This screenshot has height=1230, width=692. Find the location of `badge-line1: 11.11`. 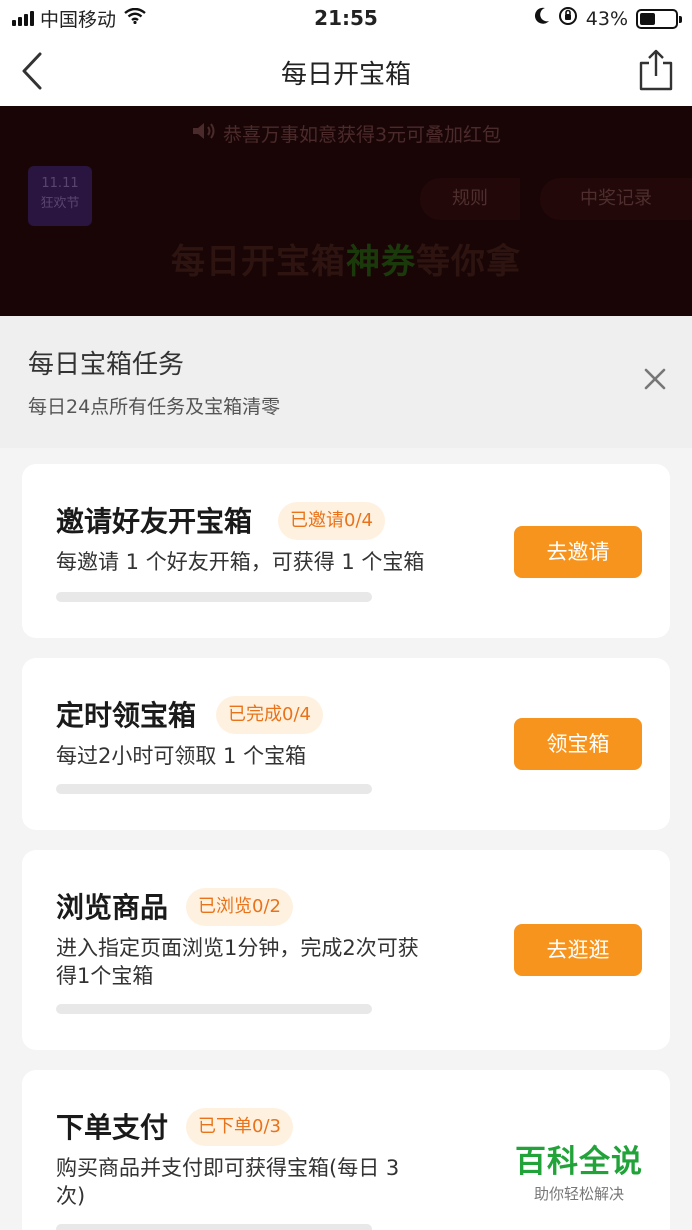

badge-line1: 11.11 is located at coordinates (60, 183).